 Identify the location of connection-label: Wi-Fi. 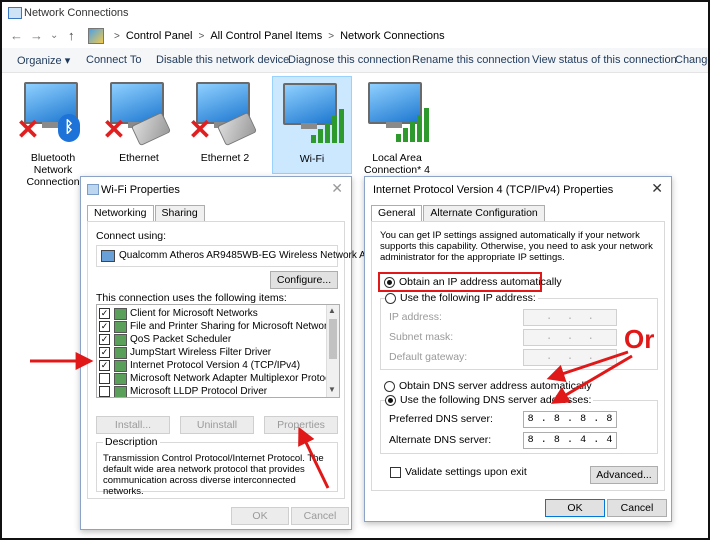
(312, 159).